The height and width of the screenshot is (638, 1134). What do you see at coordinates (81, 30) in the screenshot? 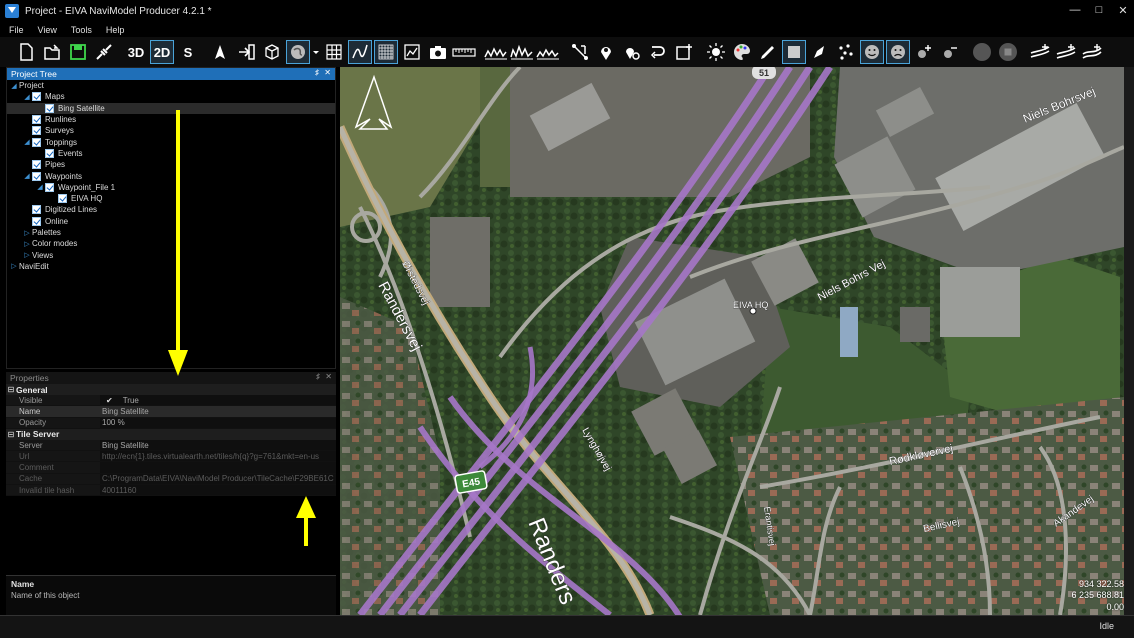
I see `menu-tools: Tools` at bounding box center [81, 30].